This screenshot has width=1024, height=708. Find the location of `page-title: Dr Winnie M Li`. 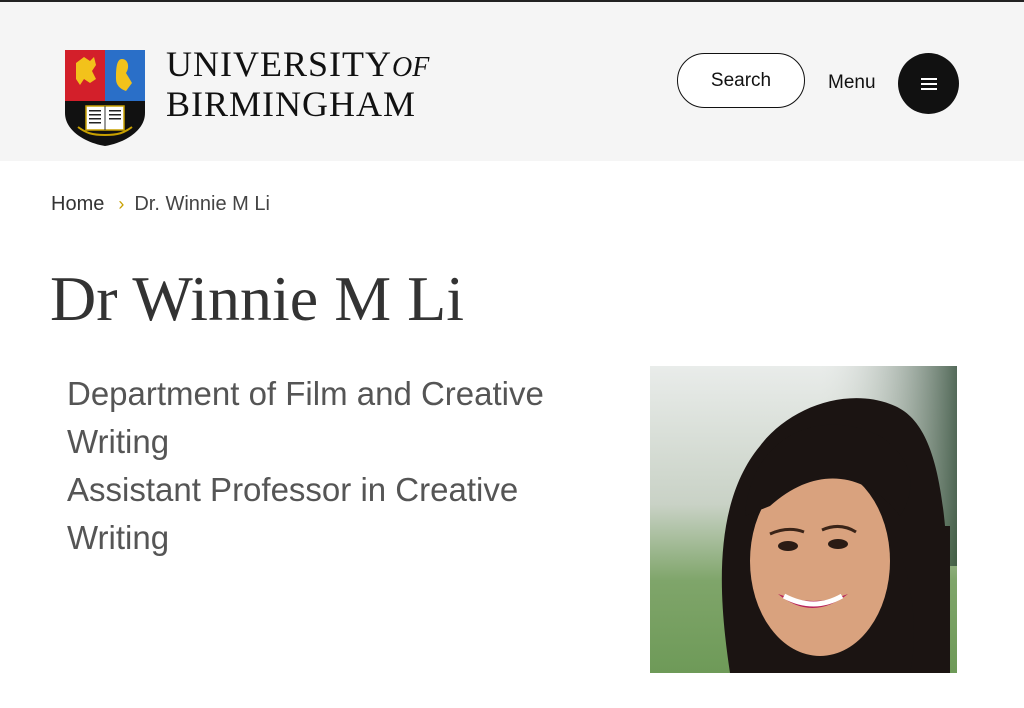

page-title: Dr Winnie M Li is located at coordinates (257, 298).